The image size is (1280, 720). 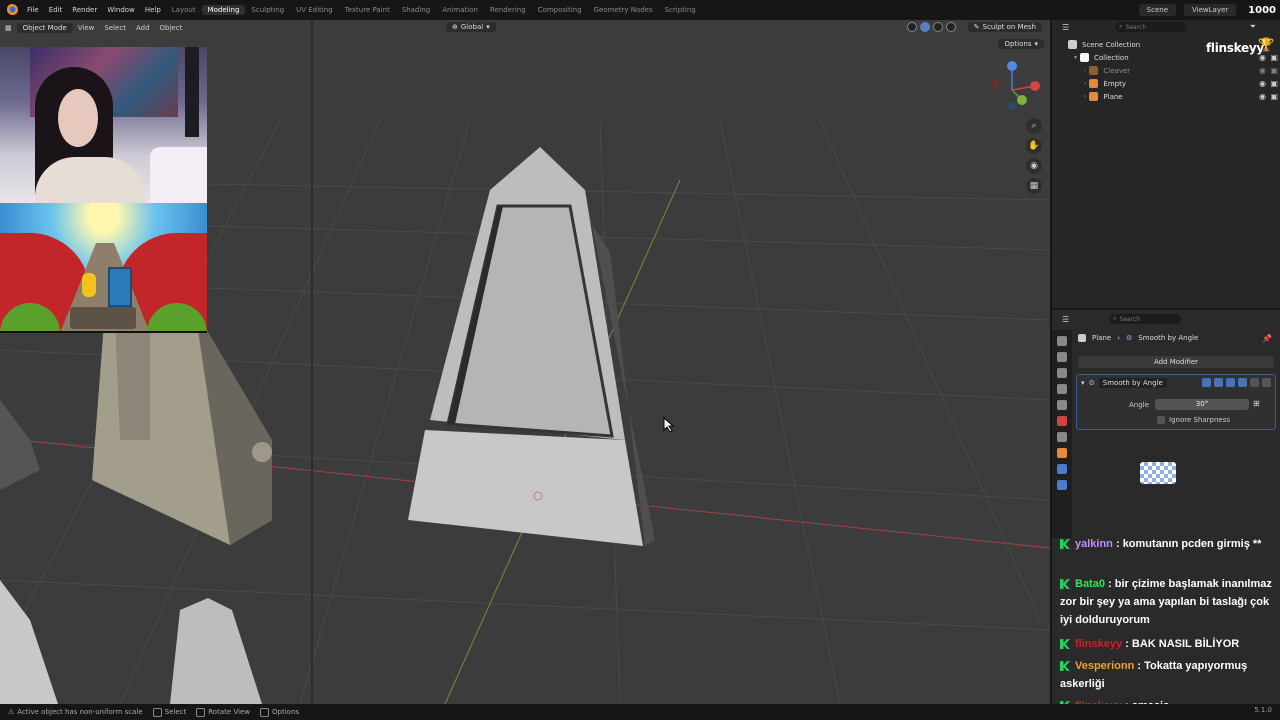 I want to click on frame-counter: 1000, so click(x=1262, y=10).